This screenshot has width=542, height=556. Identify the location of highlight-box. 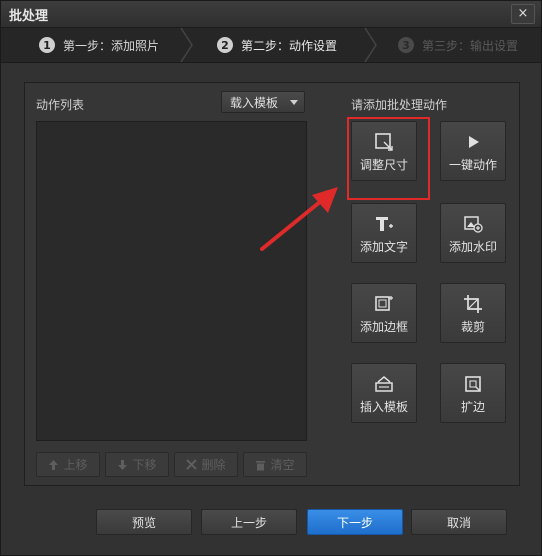
(388, 158).